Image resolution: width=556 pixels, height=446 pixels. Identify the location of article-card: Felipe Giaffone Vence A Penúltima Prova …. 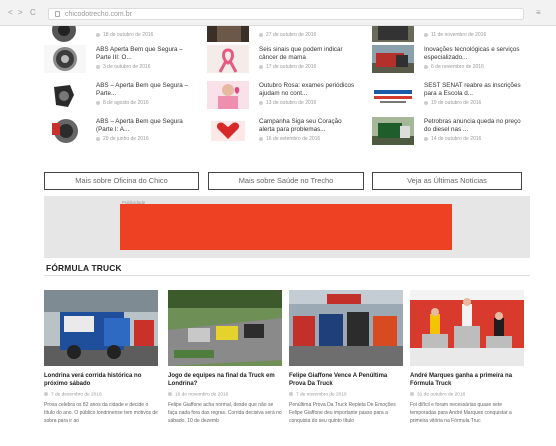
(346, 357).